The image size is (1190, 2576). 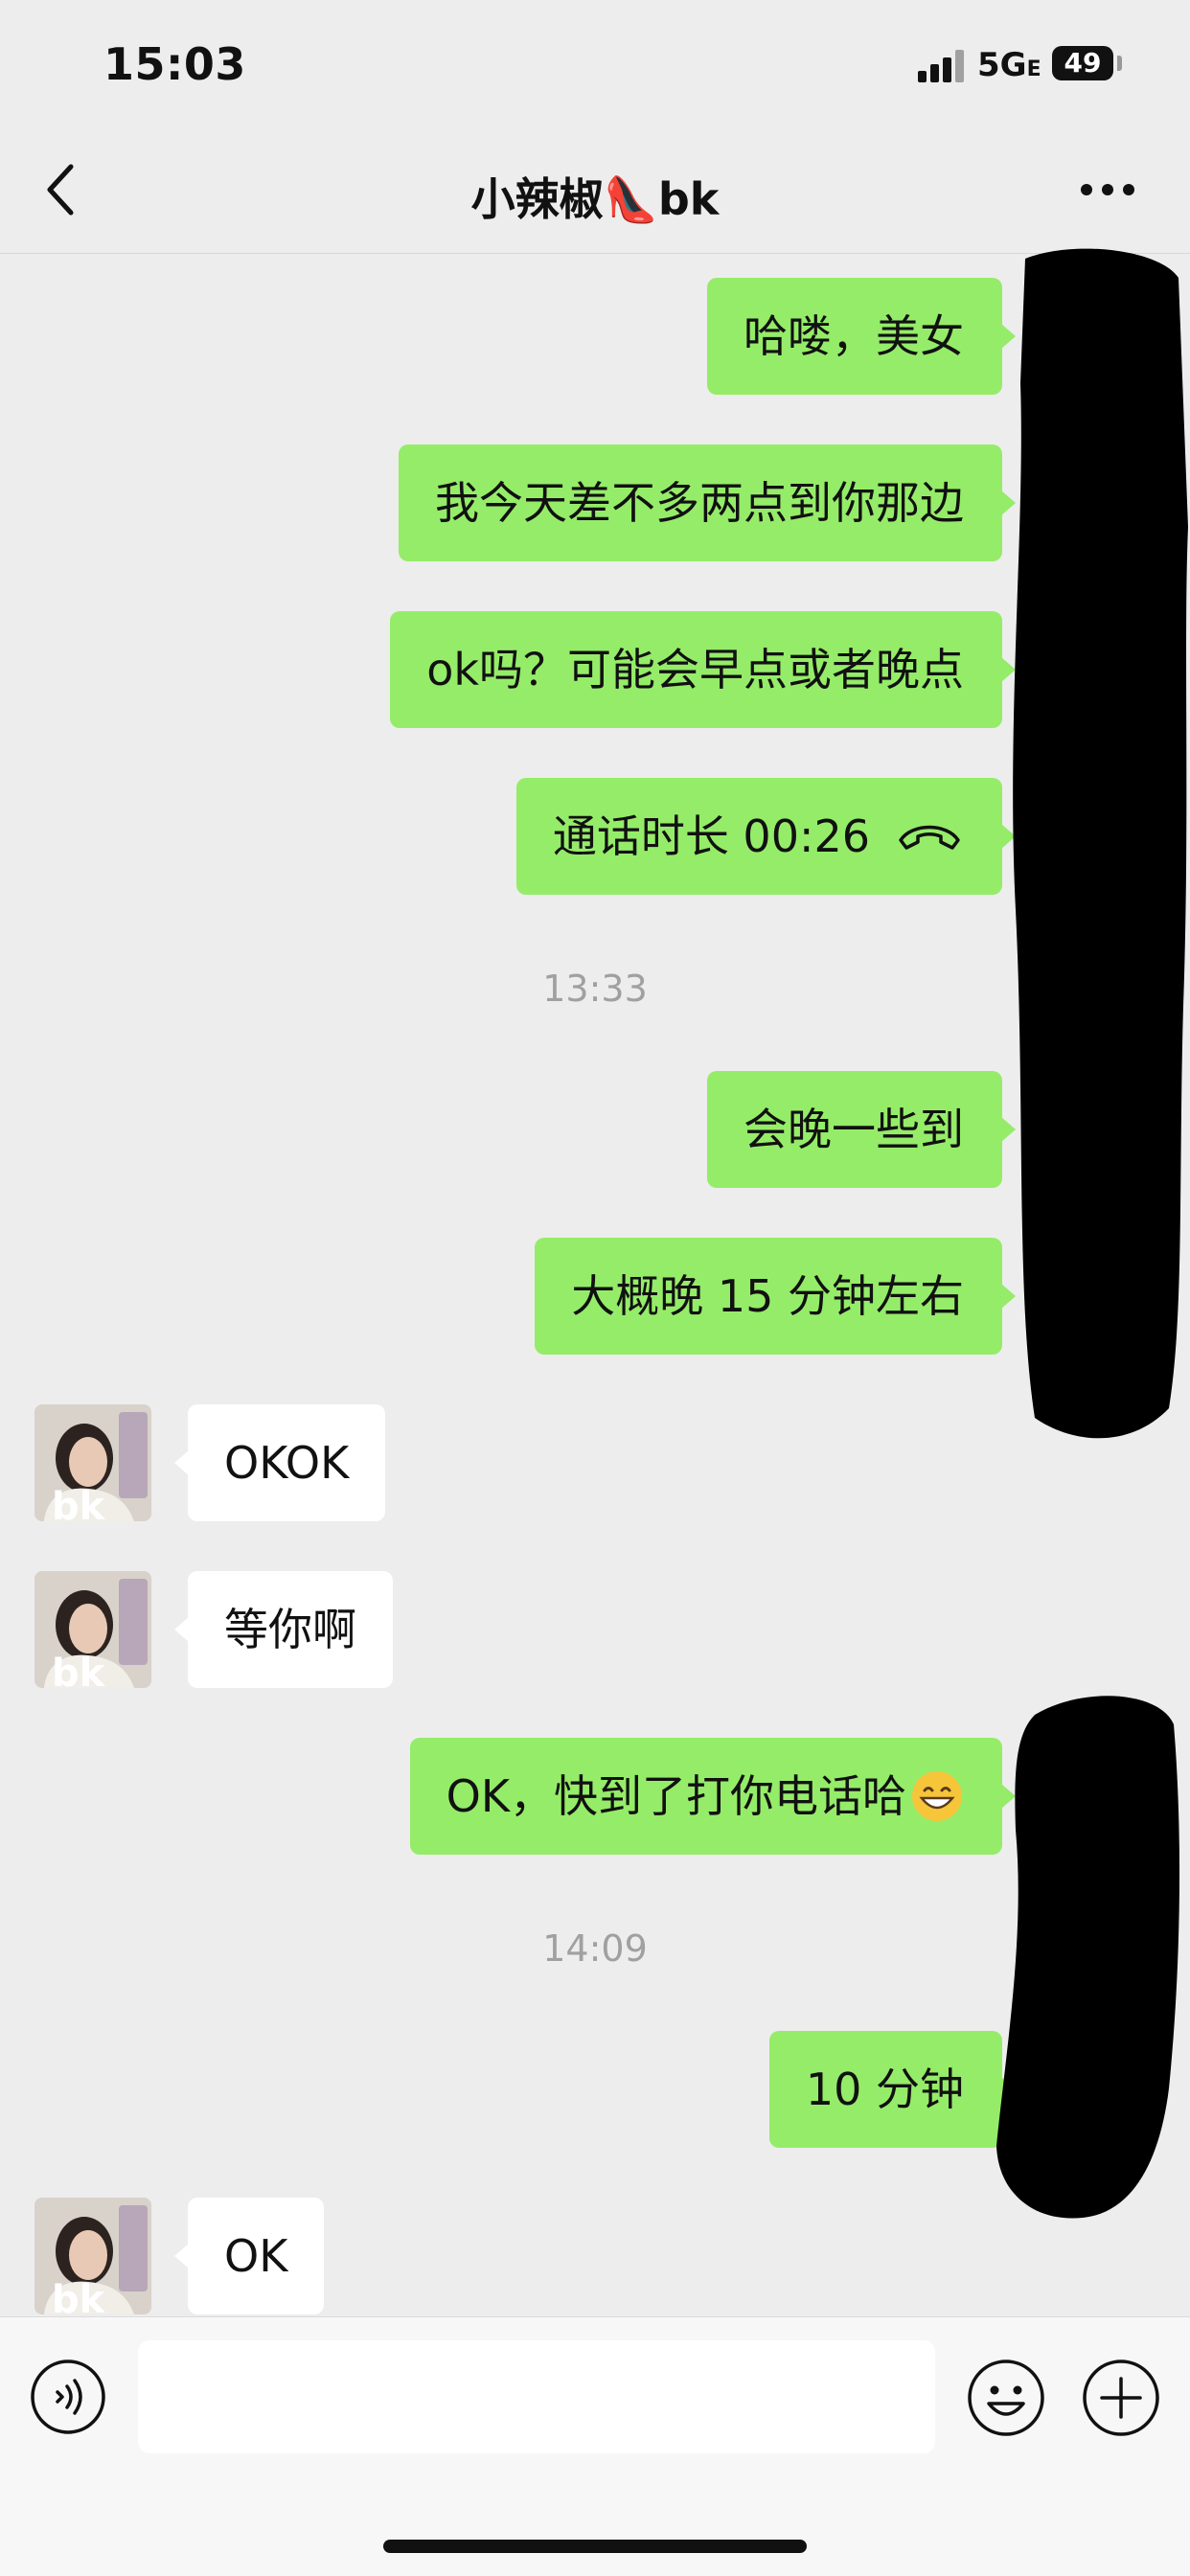 I want to click on message-bubble-out: OK，快到了打你电话哈, so click(x=713, y=1796).